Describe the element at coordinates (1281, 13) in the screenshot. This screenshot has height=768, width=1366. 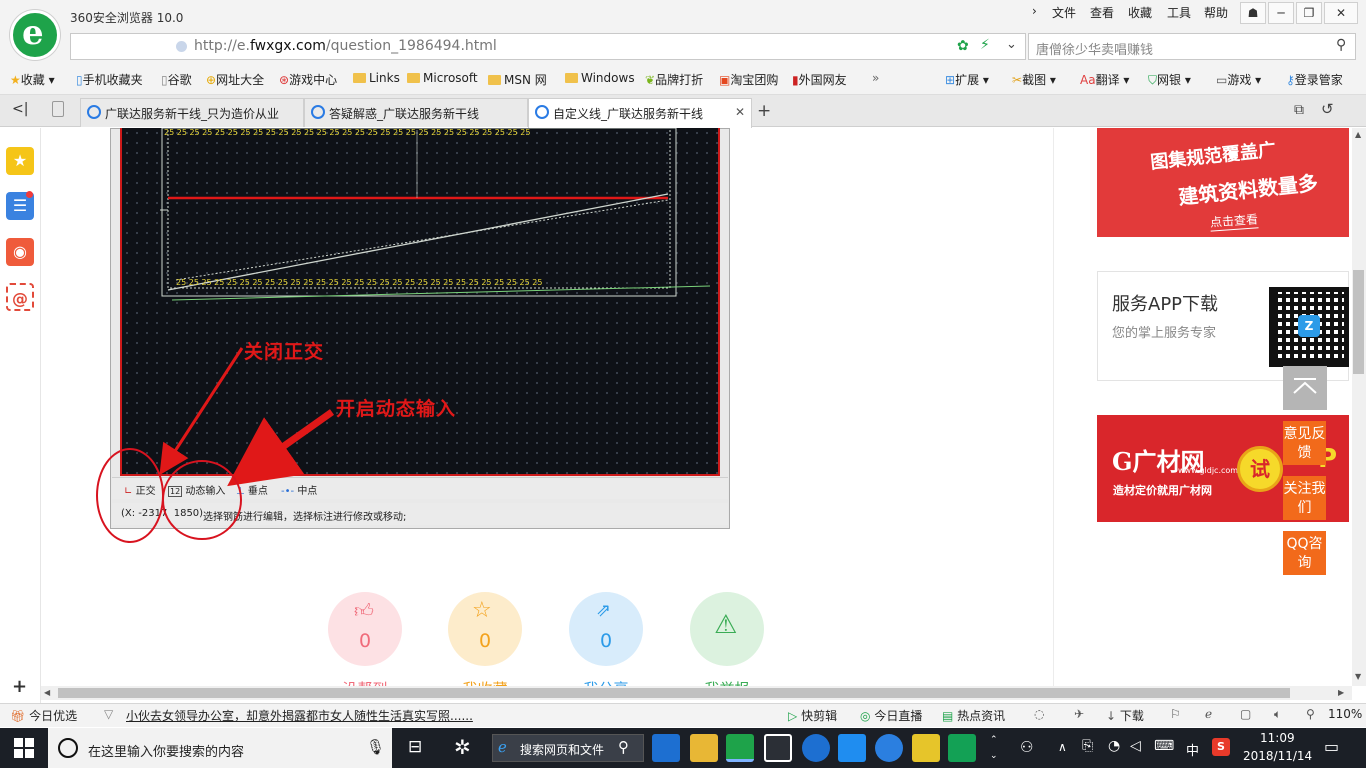
I see `minimize-button: ─` at that location.